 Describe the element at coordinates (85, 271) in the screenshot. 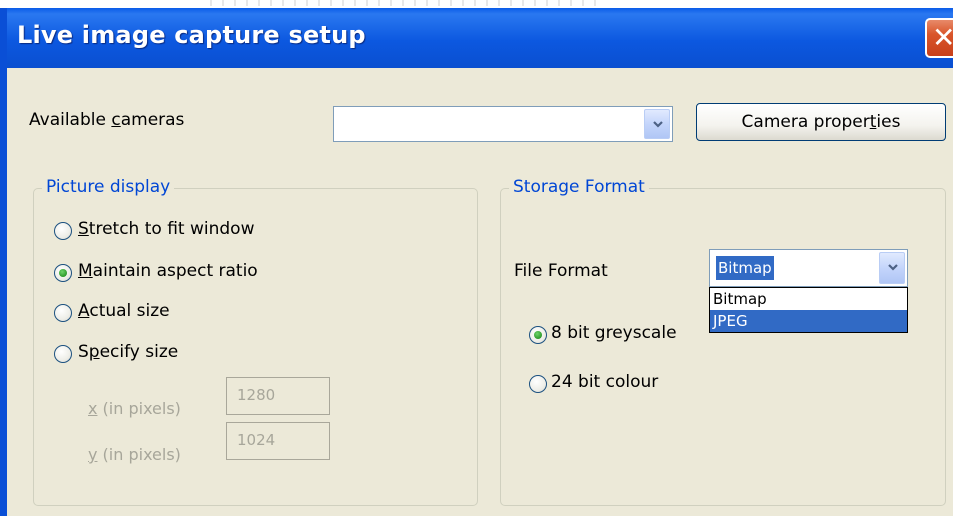

I see `access-key: M` at that location.